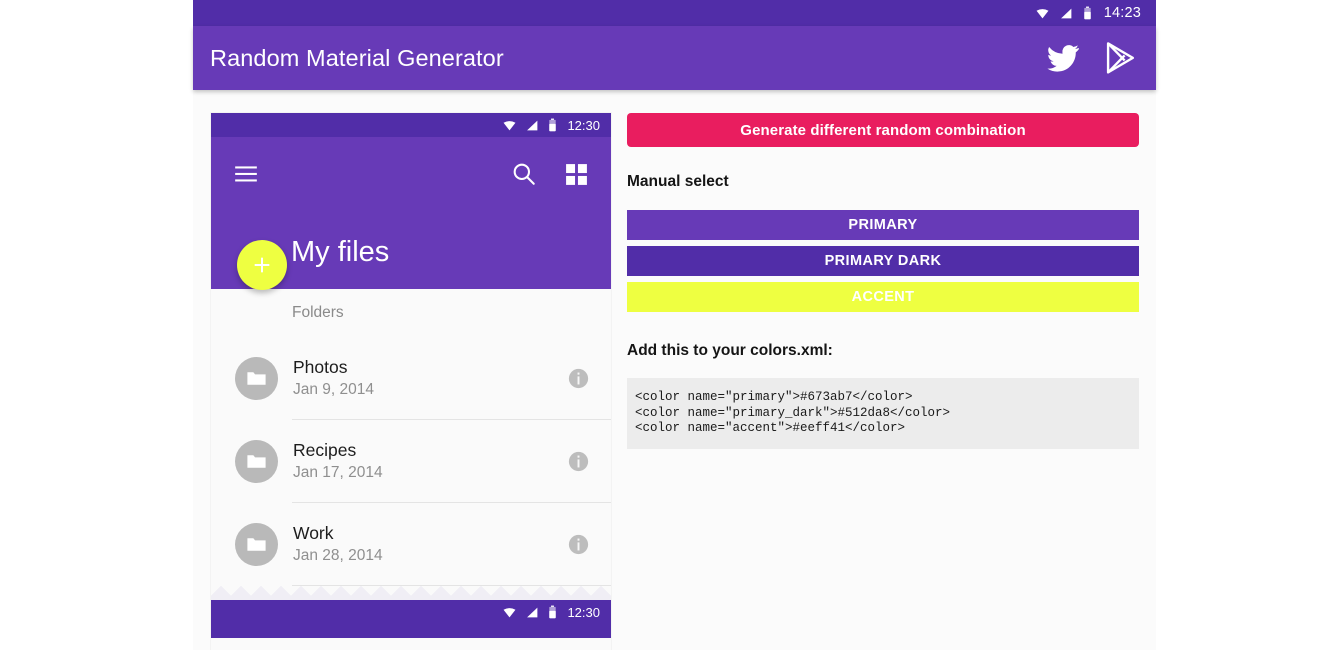 This screenshot has height=650, width=1343. What do you see at coordinates (338, 555) in the screenshot?
I see `row-subtitle: Jan 28, 2014` at bounding box center [338, 555].